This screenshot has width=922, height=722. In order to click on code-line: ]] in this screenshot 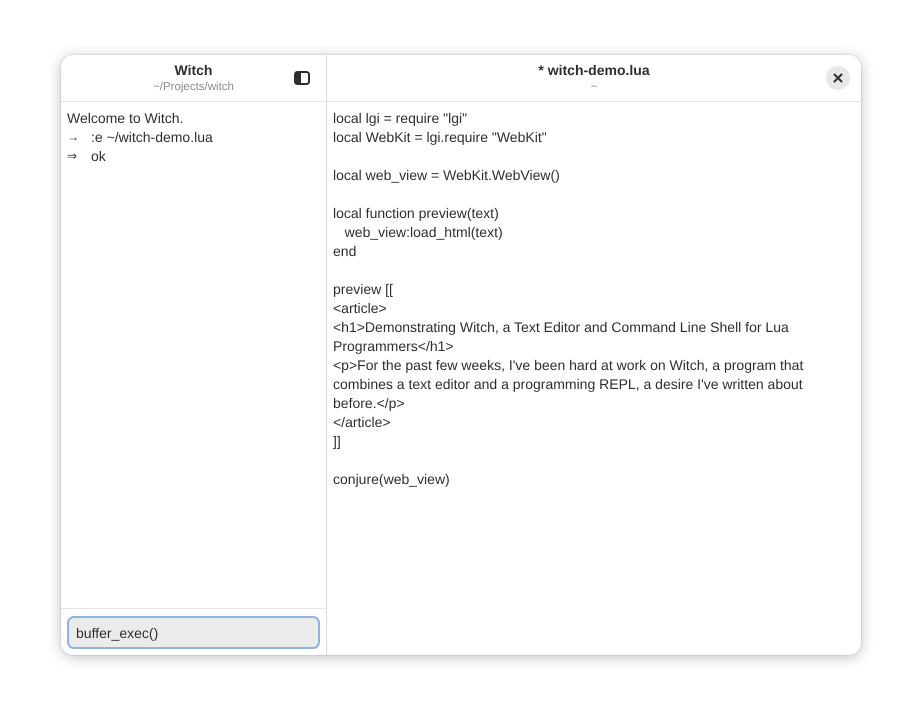, I will do `click(337, 441)`.